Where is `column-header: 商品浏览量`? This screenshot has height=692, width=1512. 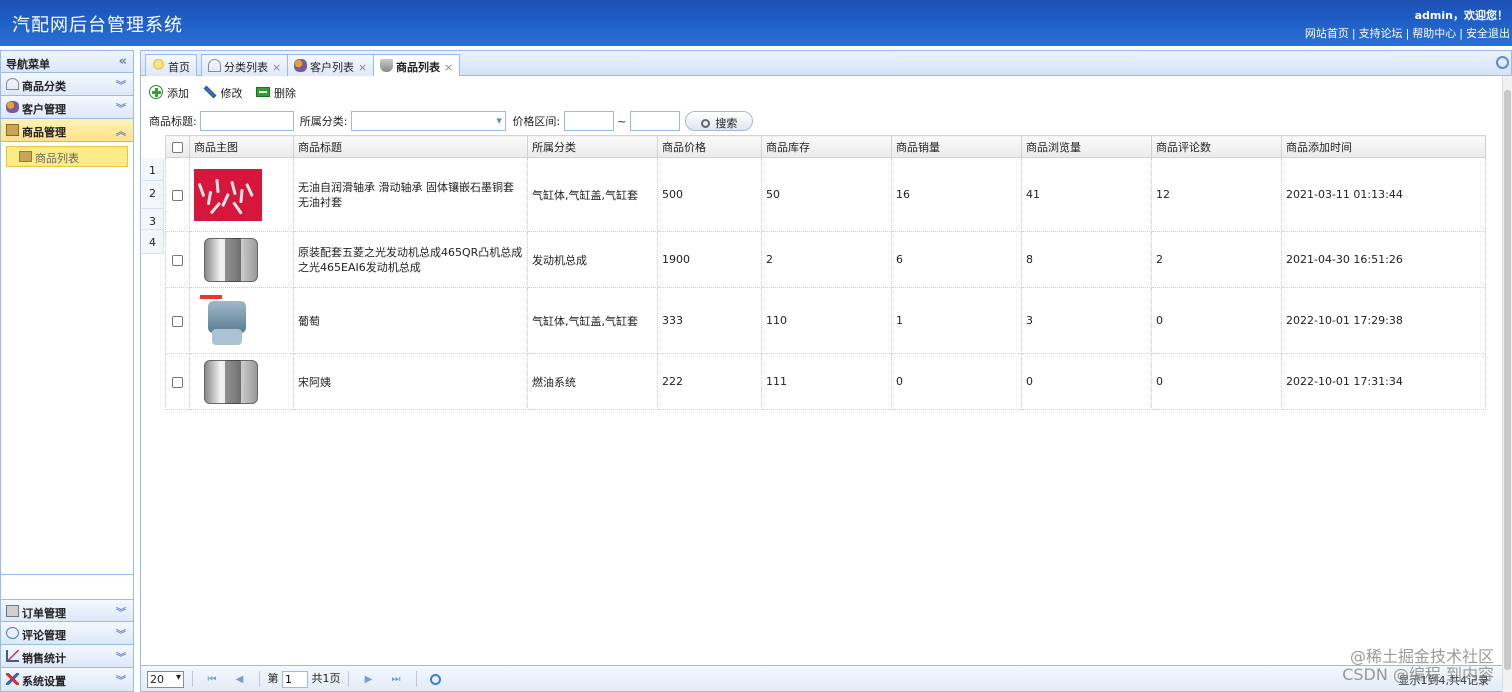
column-header: 商品浏览量 is located at coordinates (1086, 146).